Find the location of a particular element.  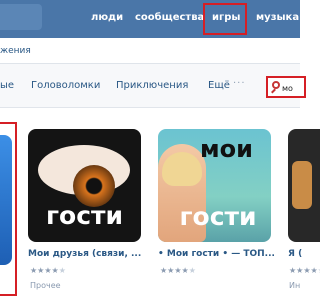

magnifier-icon is located at coordinates (276, 85).